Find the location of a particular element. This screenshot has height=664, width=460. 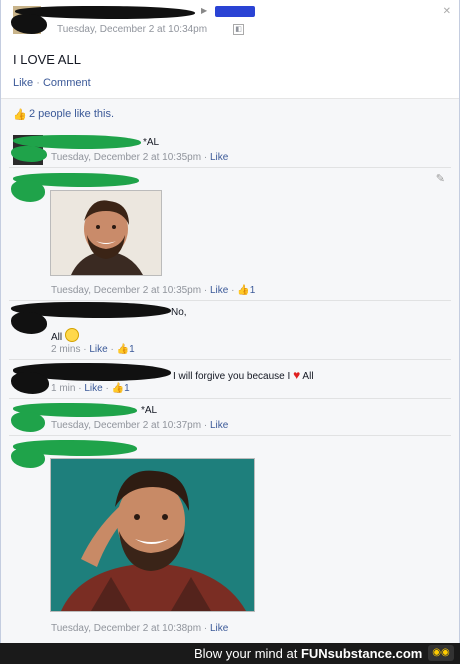

dropdown-icon: ✕ is located at coordinates (447, 11).